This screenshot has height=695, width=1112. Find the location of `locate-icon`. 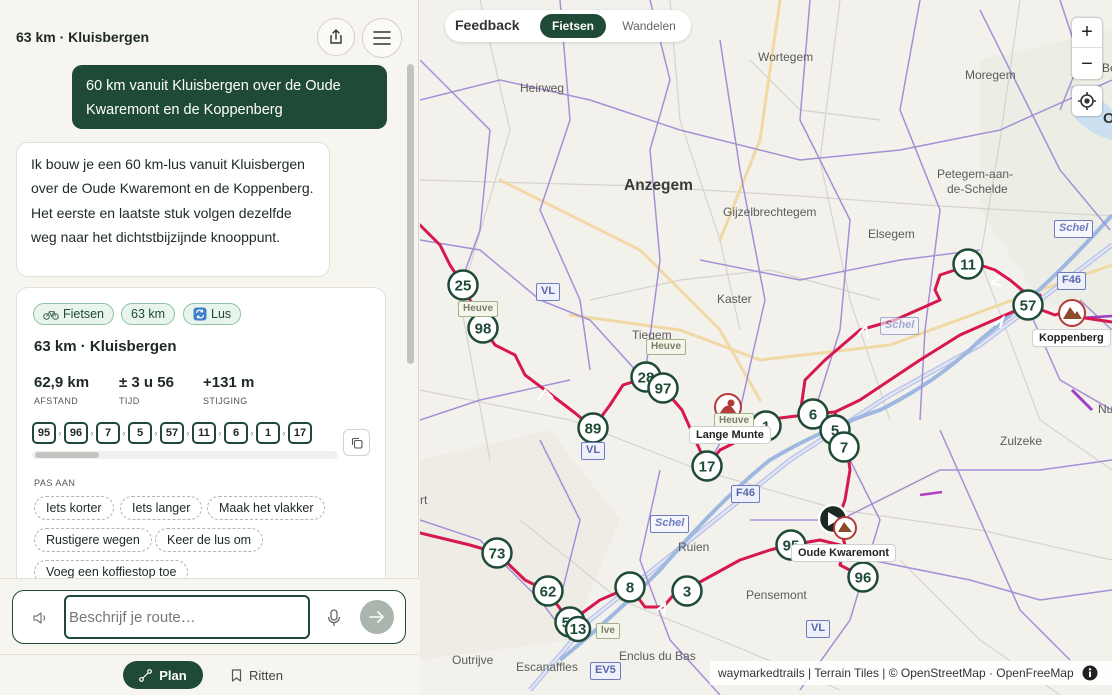

locate-icon is located at coordinates (1087, 101).